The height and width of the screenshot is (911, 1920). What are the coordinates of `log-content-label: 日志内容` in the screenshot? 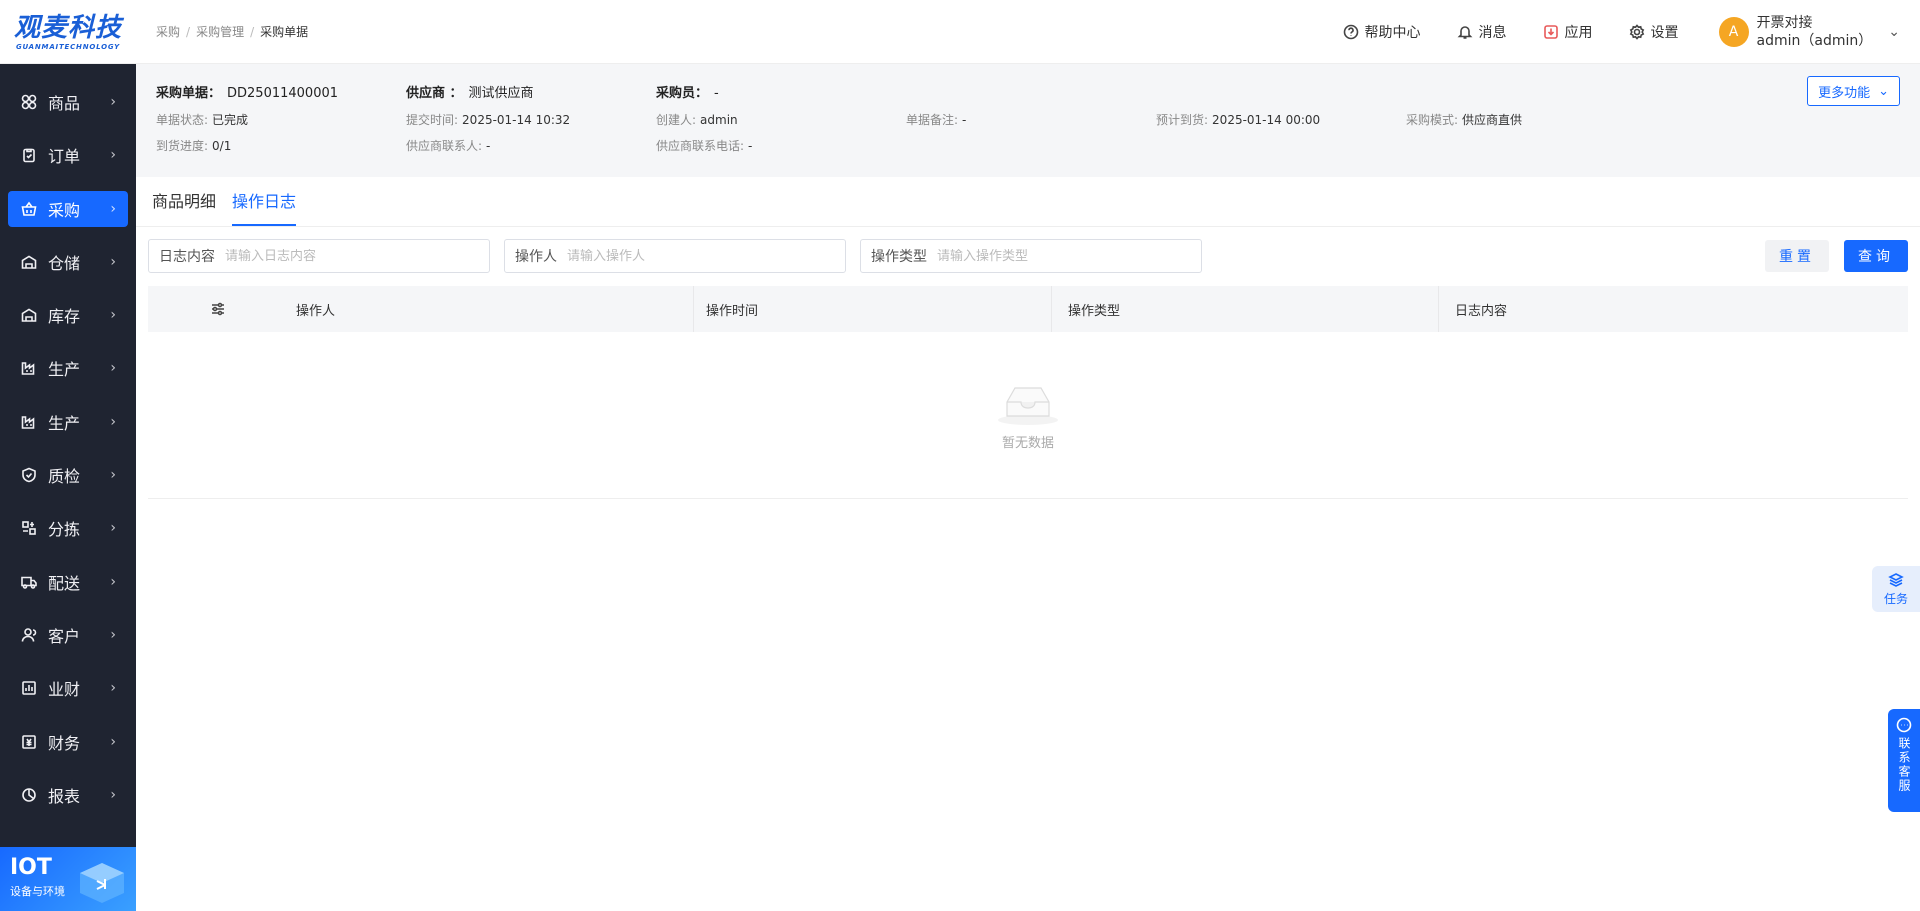 It's located at (187, 257).